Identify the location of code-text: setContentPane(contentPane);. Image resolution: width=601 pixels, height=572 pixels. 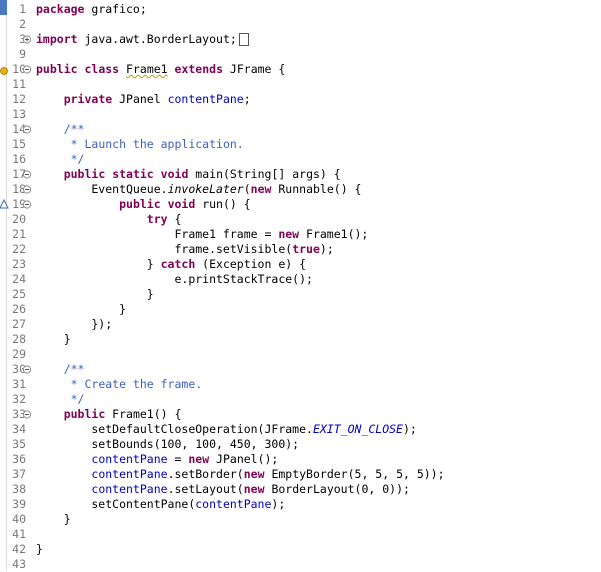
(160, 504).